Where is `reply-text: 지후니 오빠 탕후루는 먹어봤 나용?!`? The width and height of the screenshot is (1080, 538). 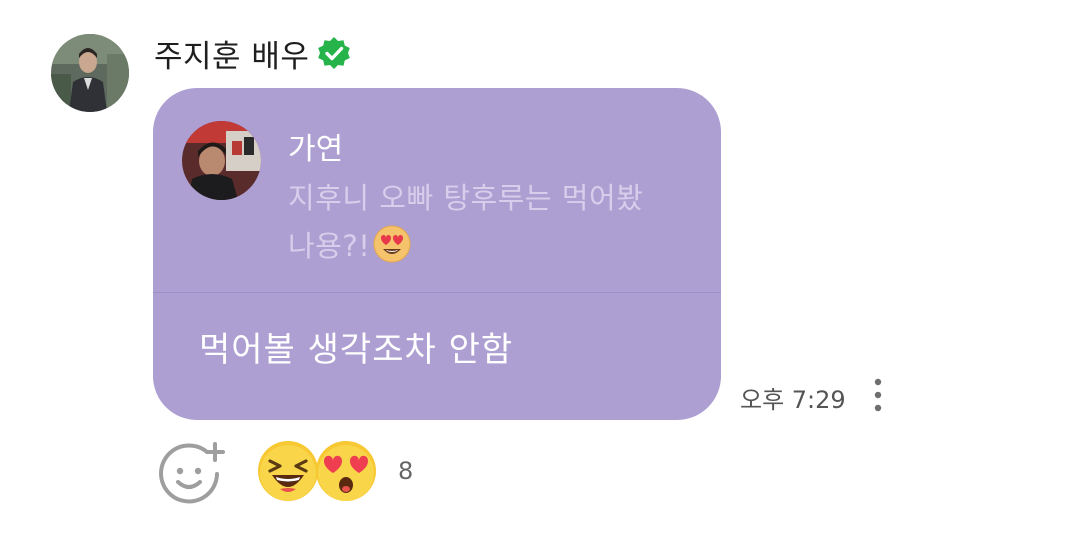 reply-text: 지후니 오빠 탕후루는 먹어봤 나용?! is located at coordinates (498, 222).